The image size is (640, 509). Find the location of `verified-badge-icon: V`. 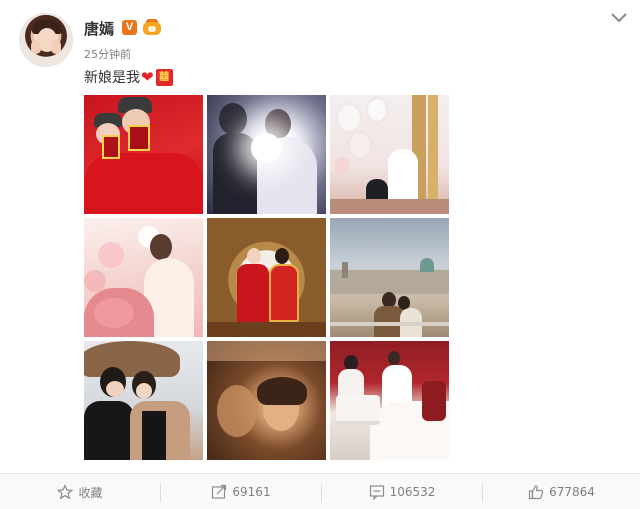

verified-badge-icon: V is located at coordinates (129, 27).